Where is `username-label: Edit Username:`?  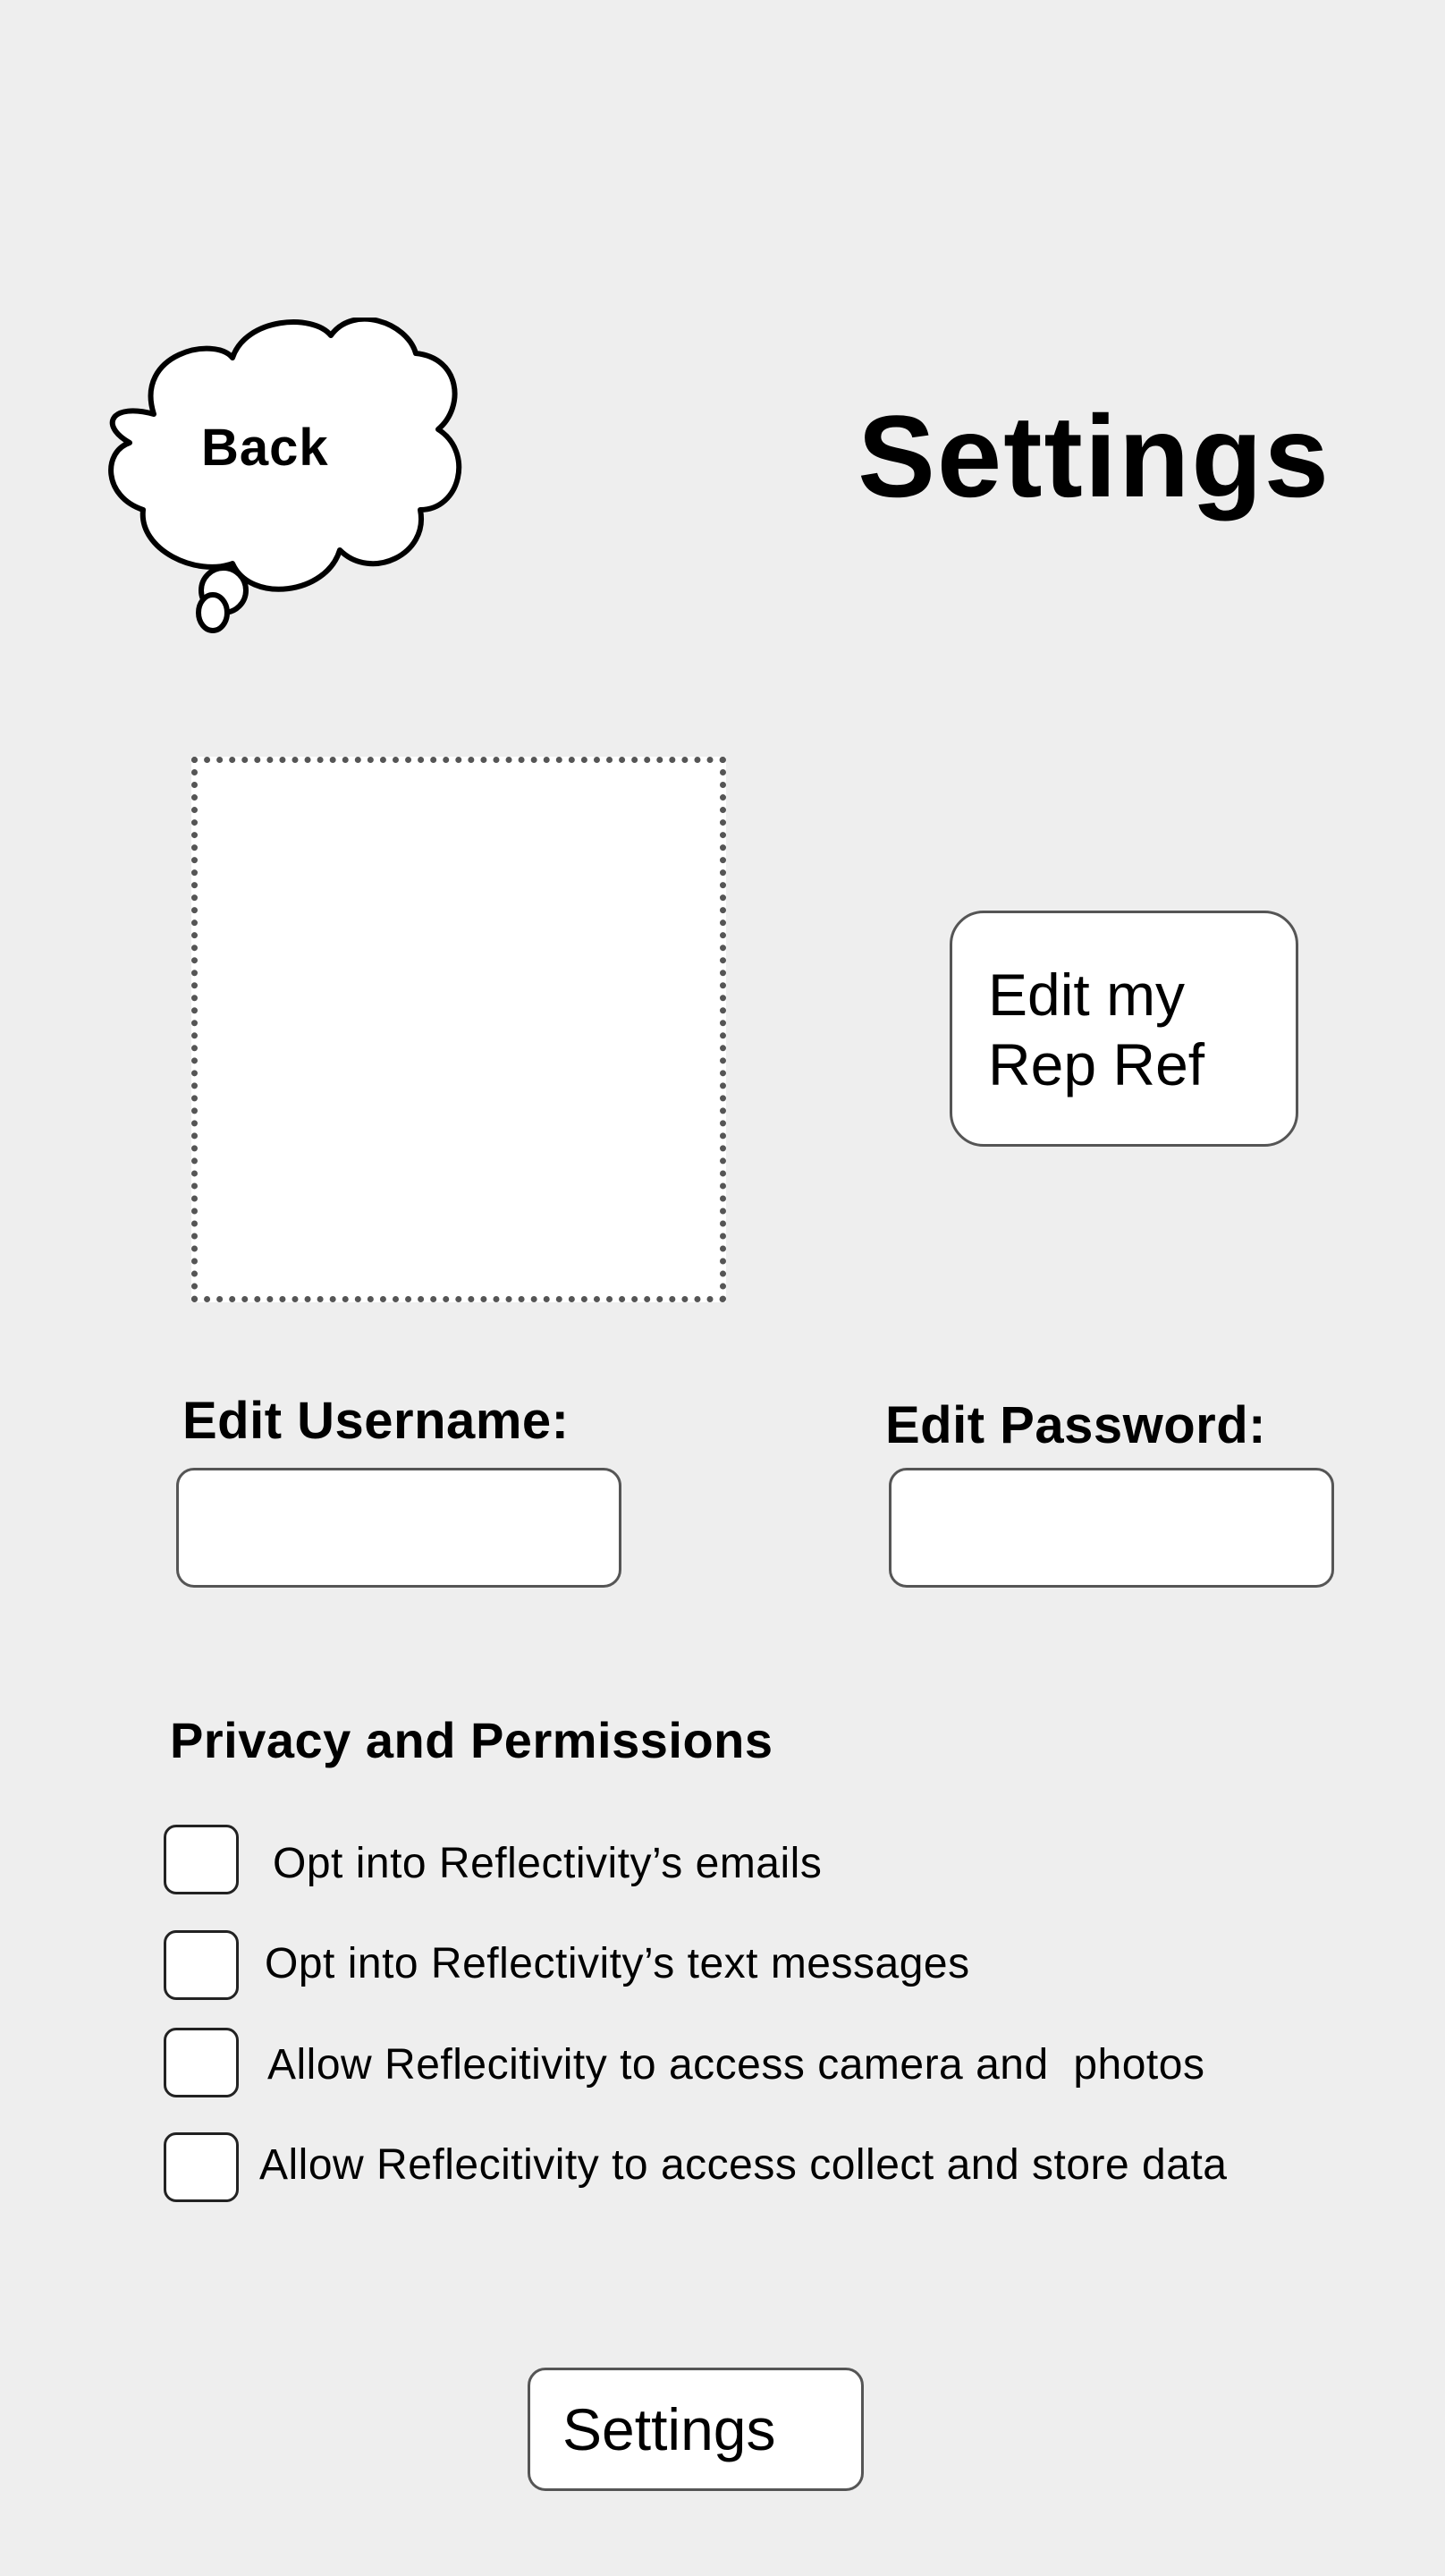
username-label: Edit Username: is located at coordinates (376, 1421).